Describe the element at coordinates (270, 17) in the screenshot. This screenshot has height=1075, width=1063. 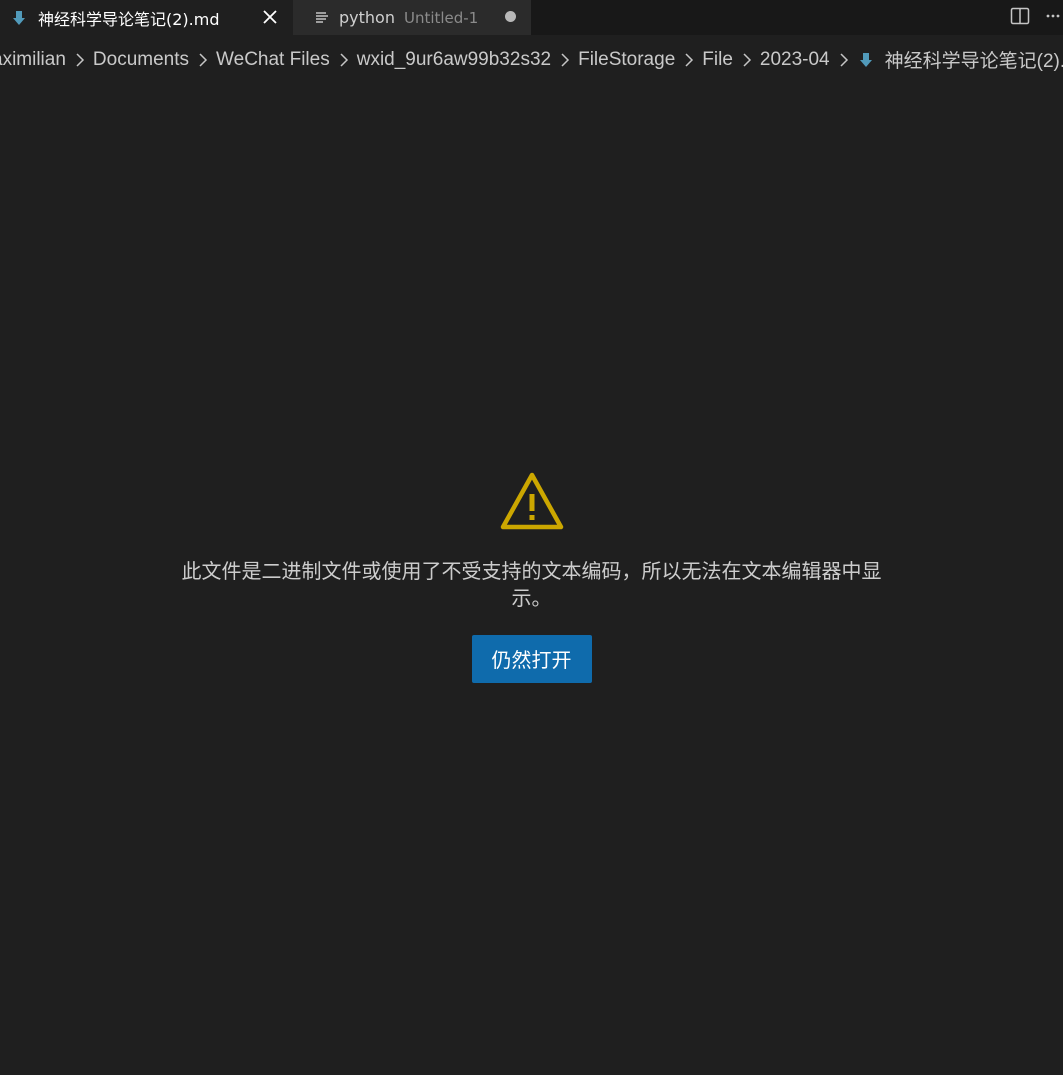
I see `close-icon` at that location.